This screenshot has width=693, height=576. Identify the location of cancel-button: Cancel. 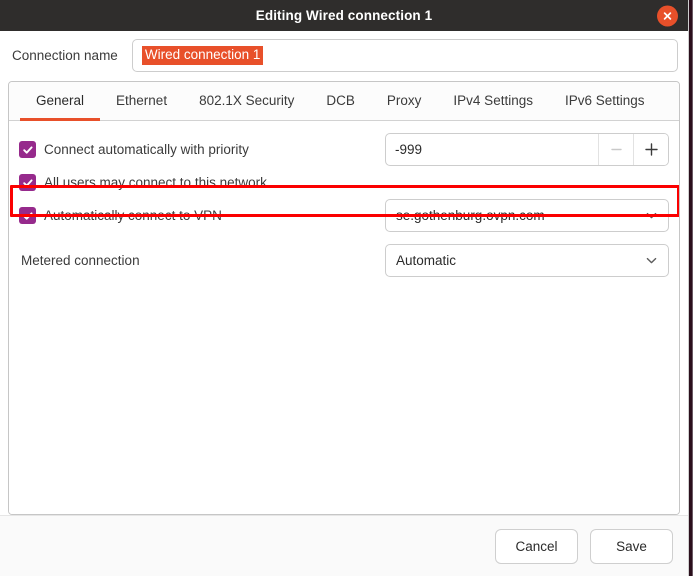
(536, 546).